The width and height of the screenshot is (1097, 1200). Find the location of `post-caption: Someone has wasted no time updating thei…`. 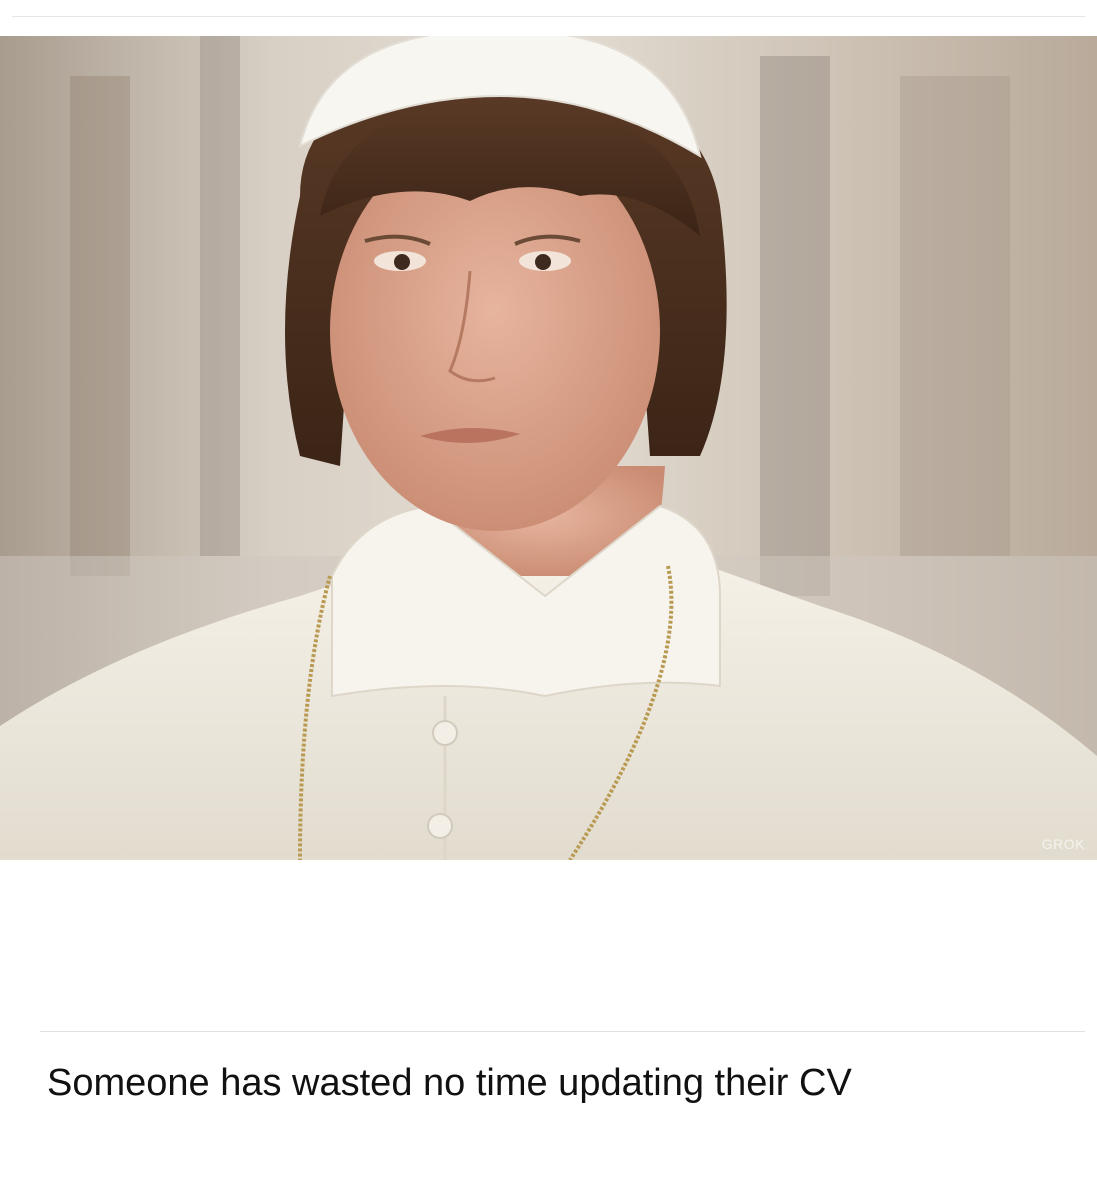

post-caption: Someone has wasted no time updating thei… is located at coordinates (449, 1083).